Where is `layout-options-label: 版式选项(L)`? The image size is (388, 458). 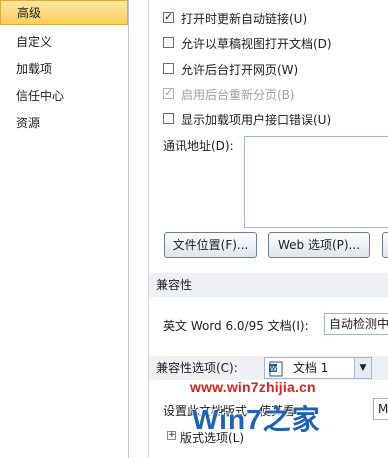
layout-options-label: 版式选项(L) is located at coordinates (212, 437).